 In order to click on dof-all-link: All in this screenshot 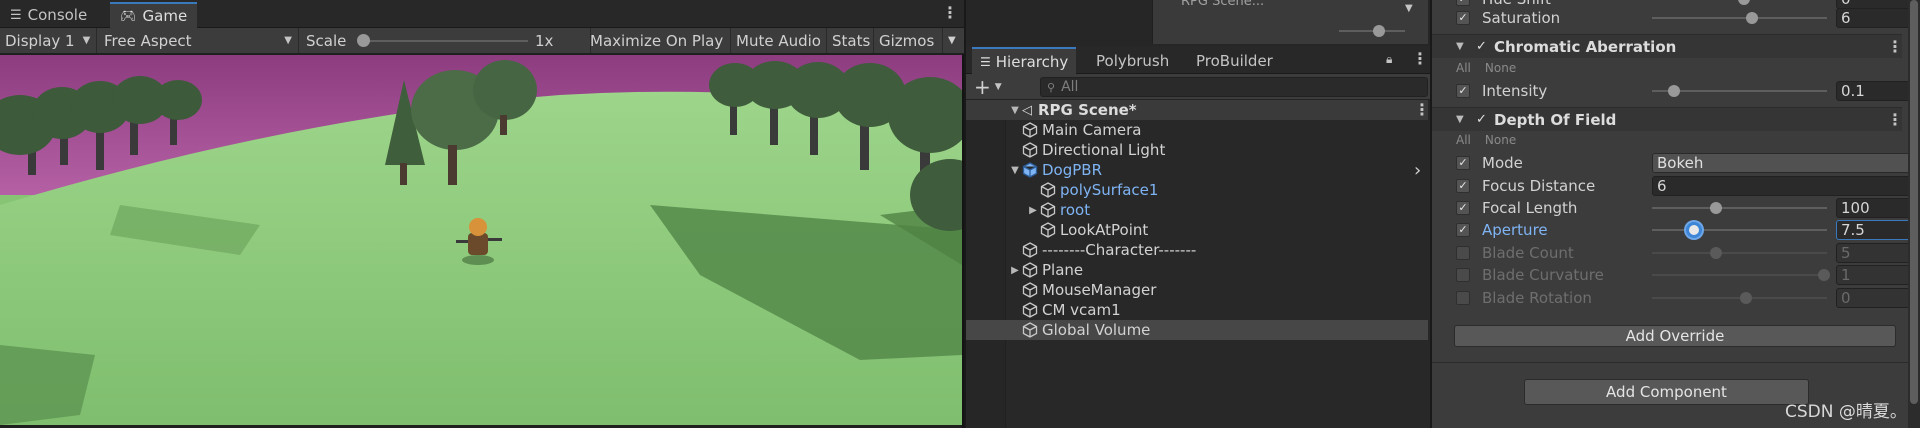, I will do `click(1463, 140)`.